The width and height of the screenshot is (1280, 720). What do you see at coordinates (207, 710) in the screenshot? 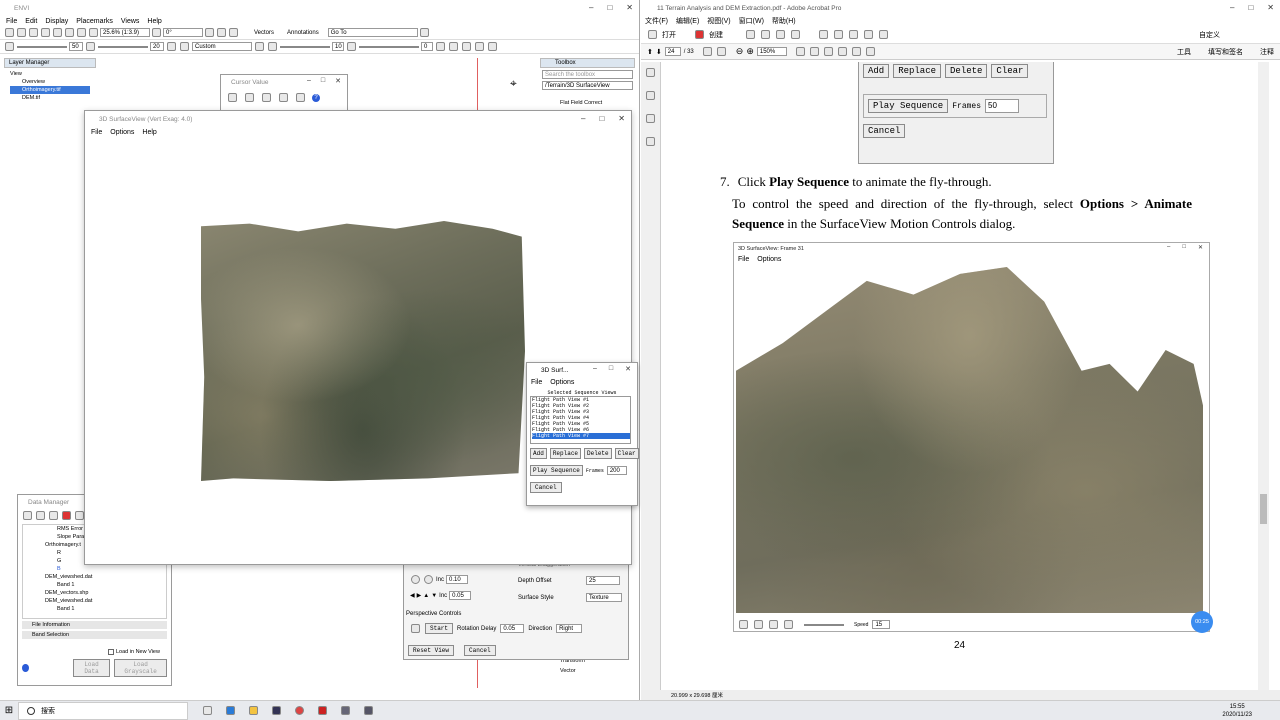
I see `task-view-icon` at bounding box center [207, 710].